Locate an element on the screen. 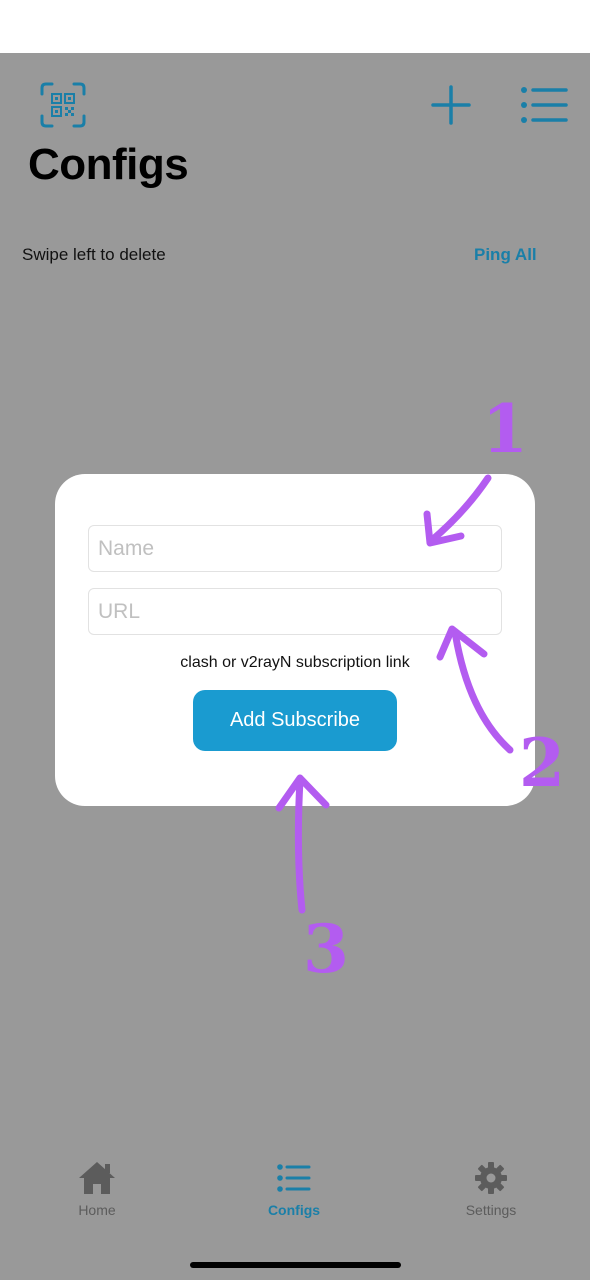  status-bar-area is located at coordinates (295, 26).